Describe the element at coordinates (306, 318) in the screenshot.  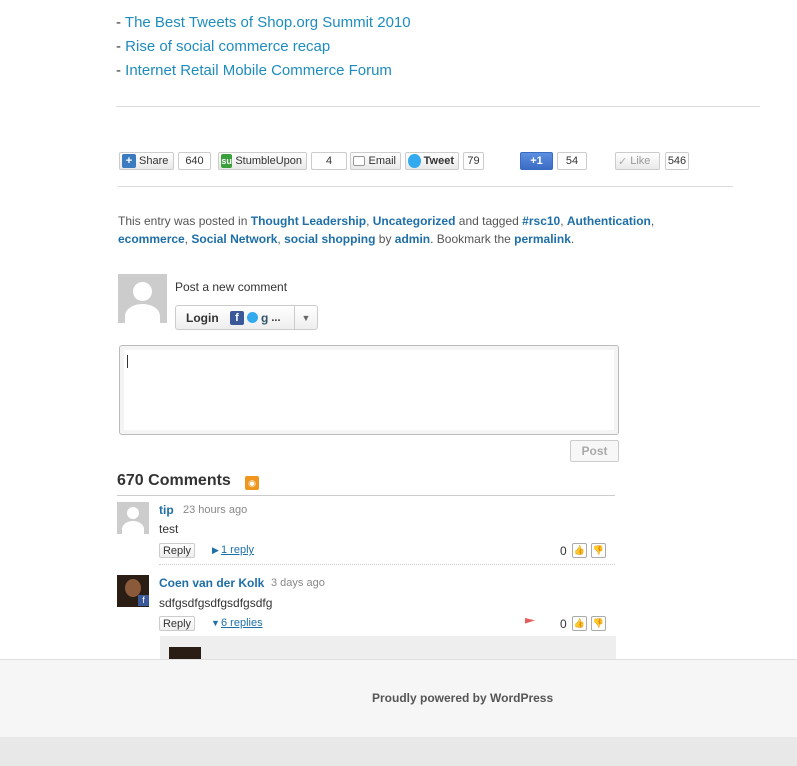
I see `chevron-down-icon: ▼` at that location.